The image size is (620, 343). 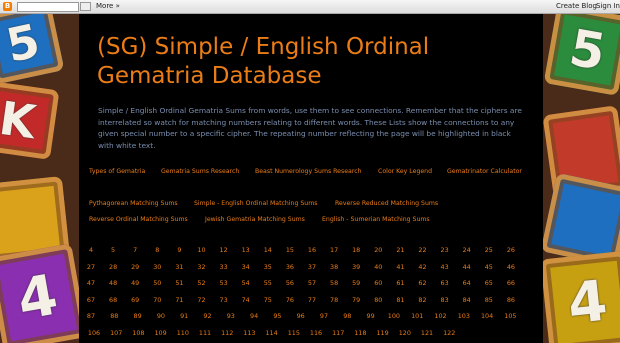 I want to click on number-link: 87, so click(x=91, y=316).